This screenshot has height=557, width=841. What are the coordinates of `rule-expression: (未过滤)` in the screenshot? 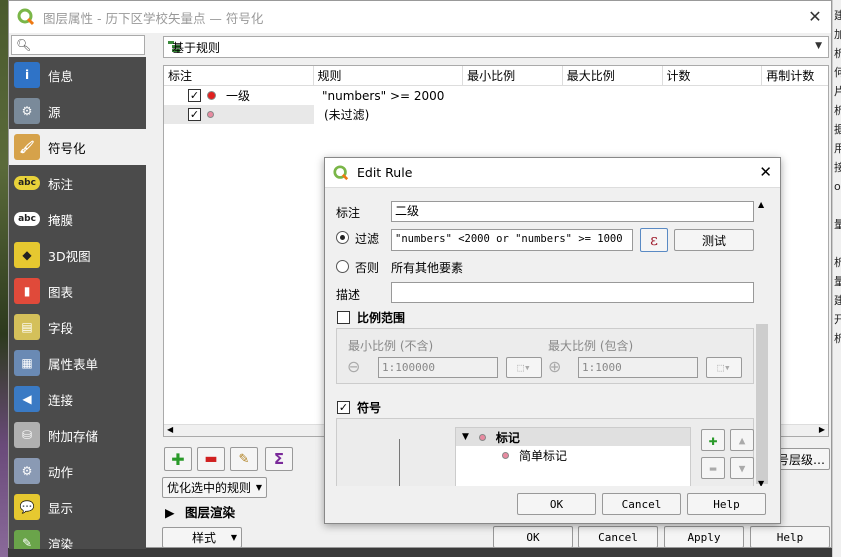 It's located at (347, 115).